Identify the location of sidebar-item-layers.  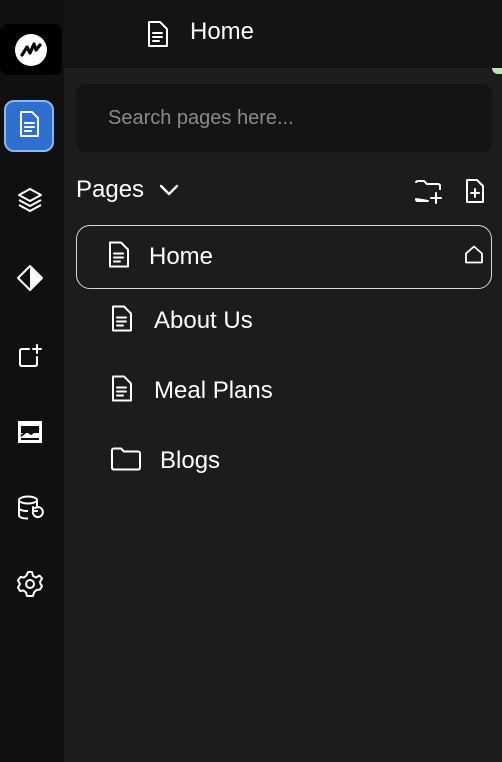
(30, 202).